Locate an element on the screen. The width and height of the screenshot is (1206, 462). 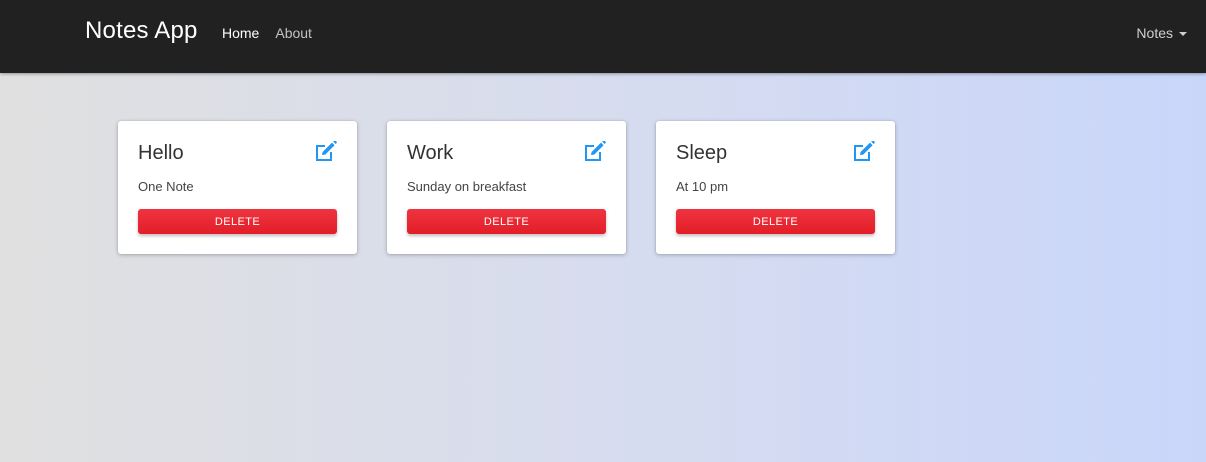
nav-links: Home About is located at coordinates (267, 33).